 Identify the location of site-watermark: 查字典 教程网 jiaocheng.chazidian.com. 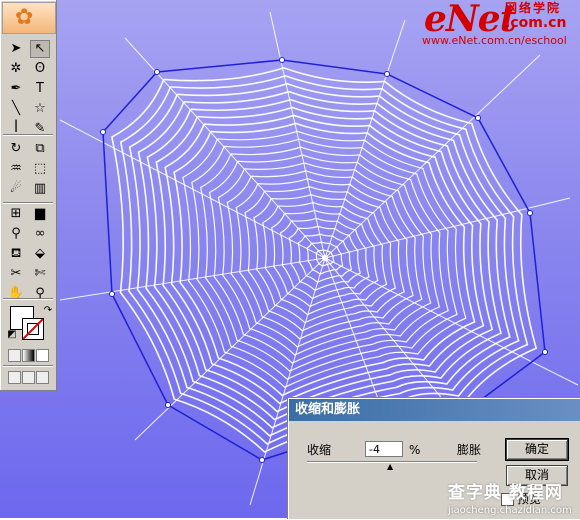
(514, 500).